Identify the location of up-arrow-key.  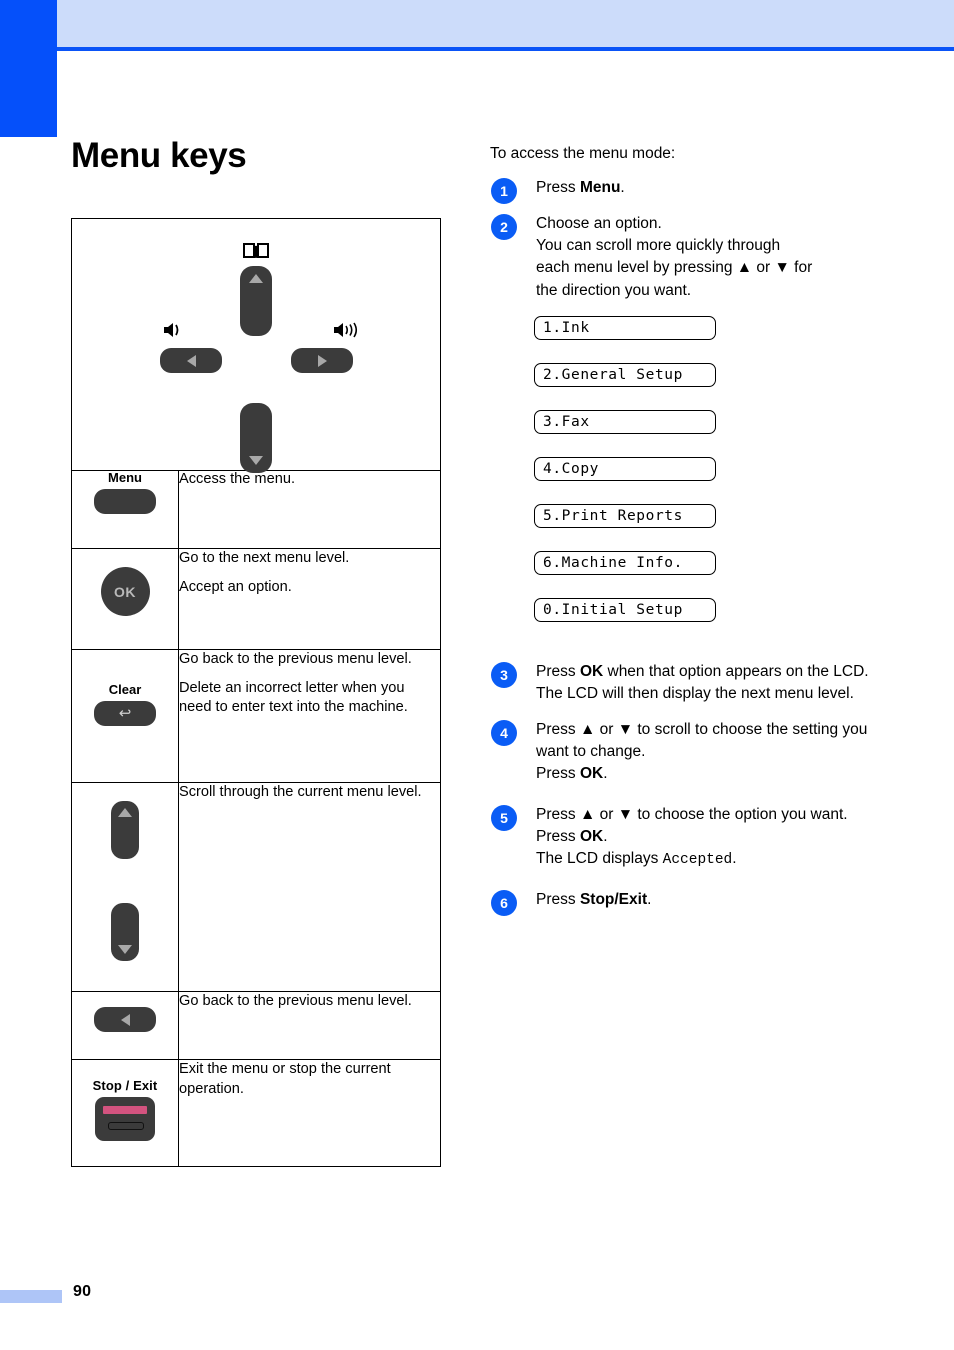
(125, 830).